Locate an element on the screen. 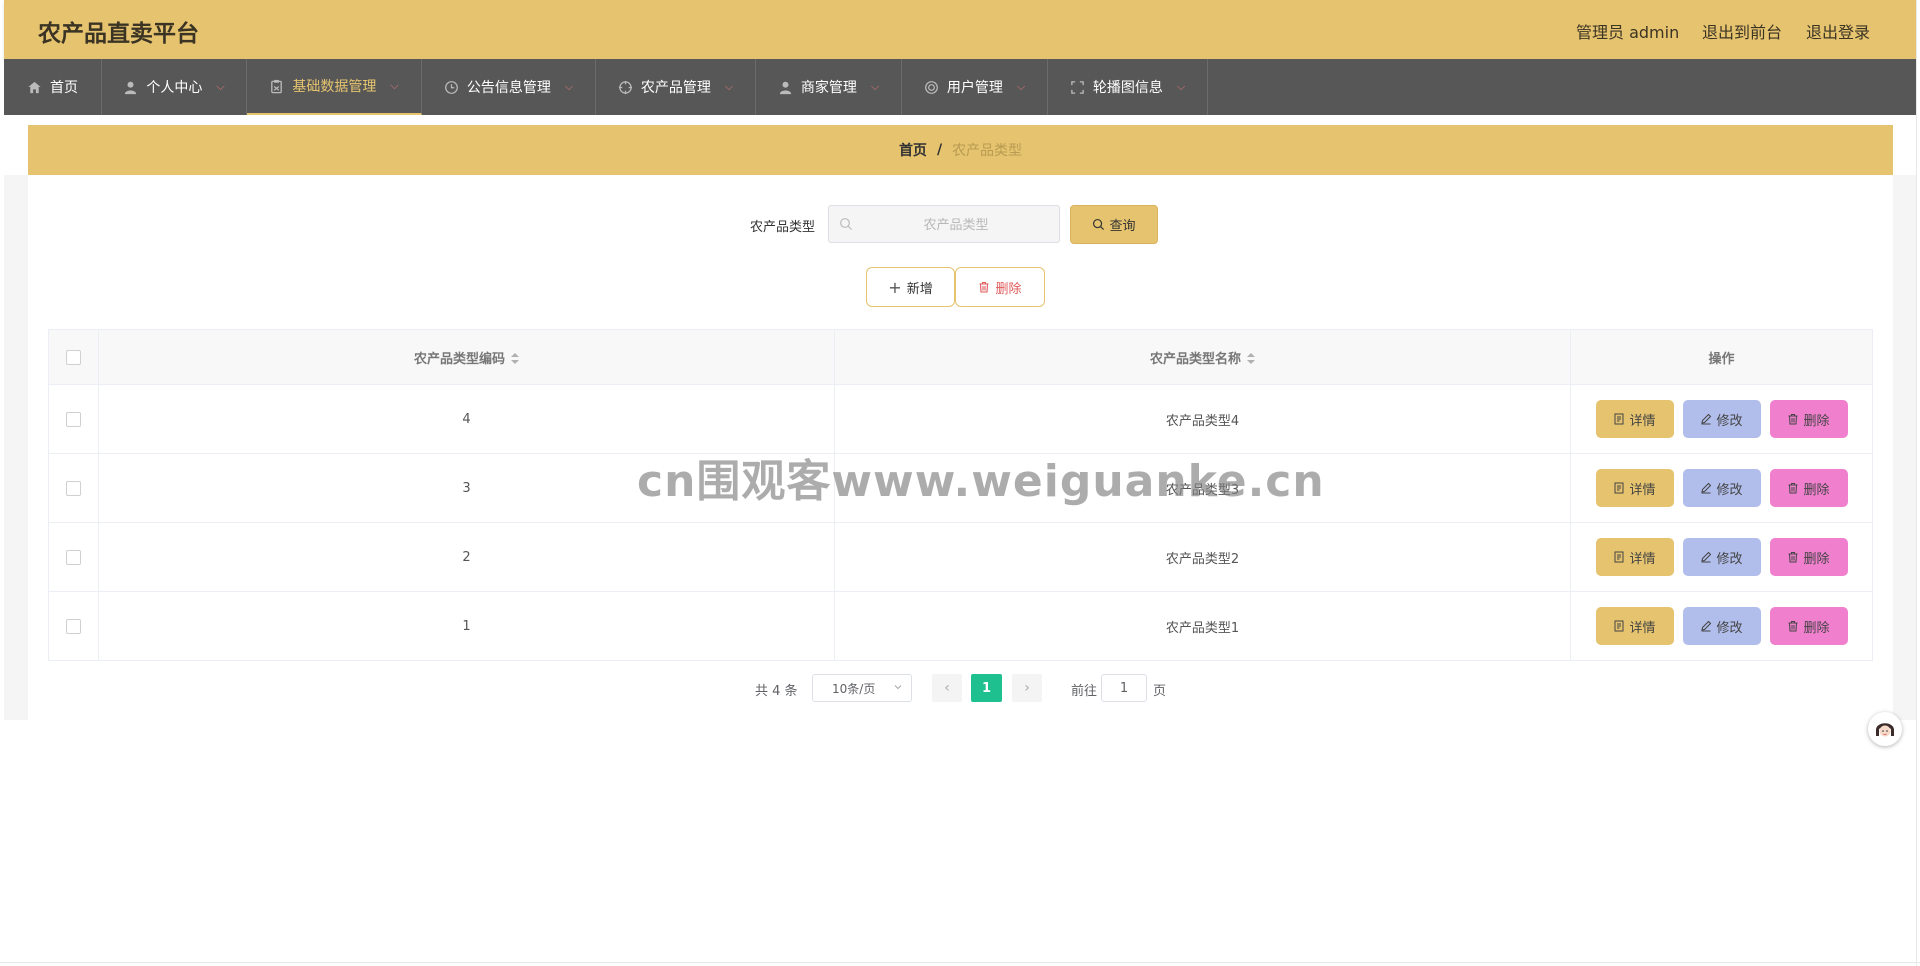 Image resolution: width=1920 pixels, height=966 pixels. goto-suffix: 页 is located at coordinates (1160, 691).